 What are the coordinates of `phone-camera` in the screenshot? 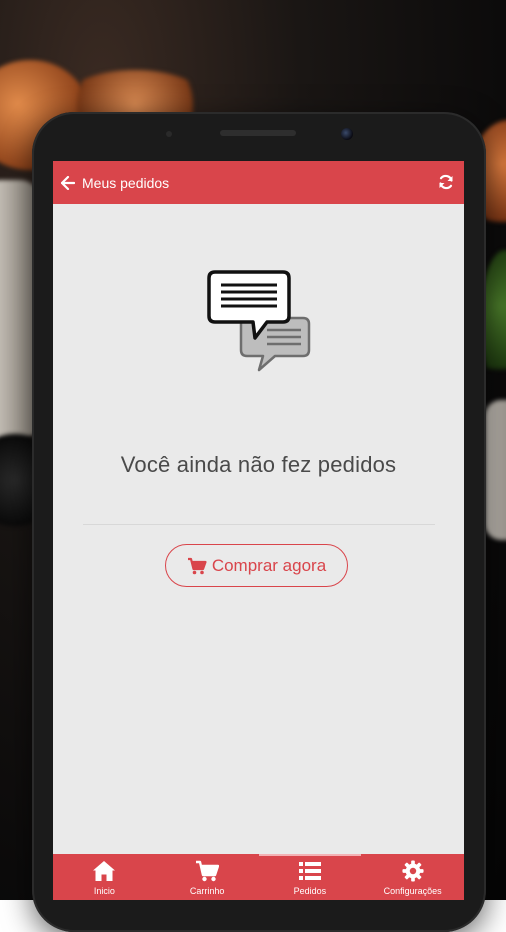 It's located at (347, 134).